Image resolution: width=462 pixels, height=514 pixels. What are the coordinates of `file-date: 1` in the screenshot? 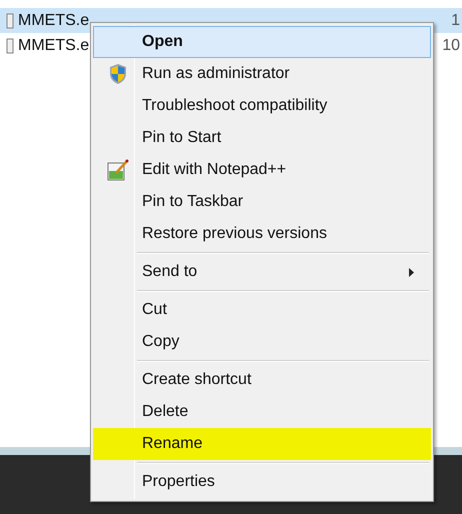 It's located at (455, 20).